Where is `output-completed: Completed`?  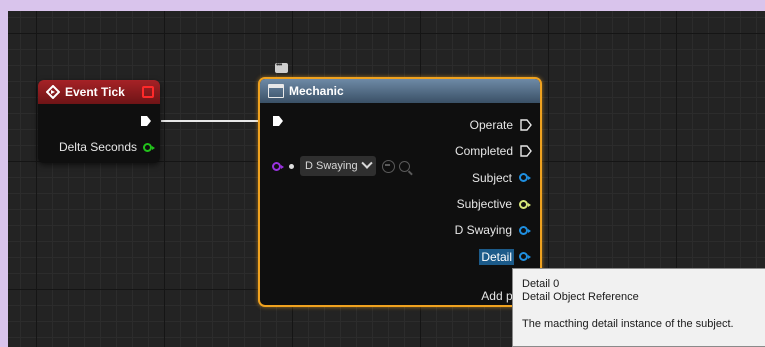
output-completed: Completed is located at coordinates (492, 151).